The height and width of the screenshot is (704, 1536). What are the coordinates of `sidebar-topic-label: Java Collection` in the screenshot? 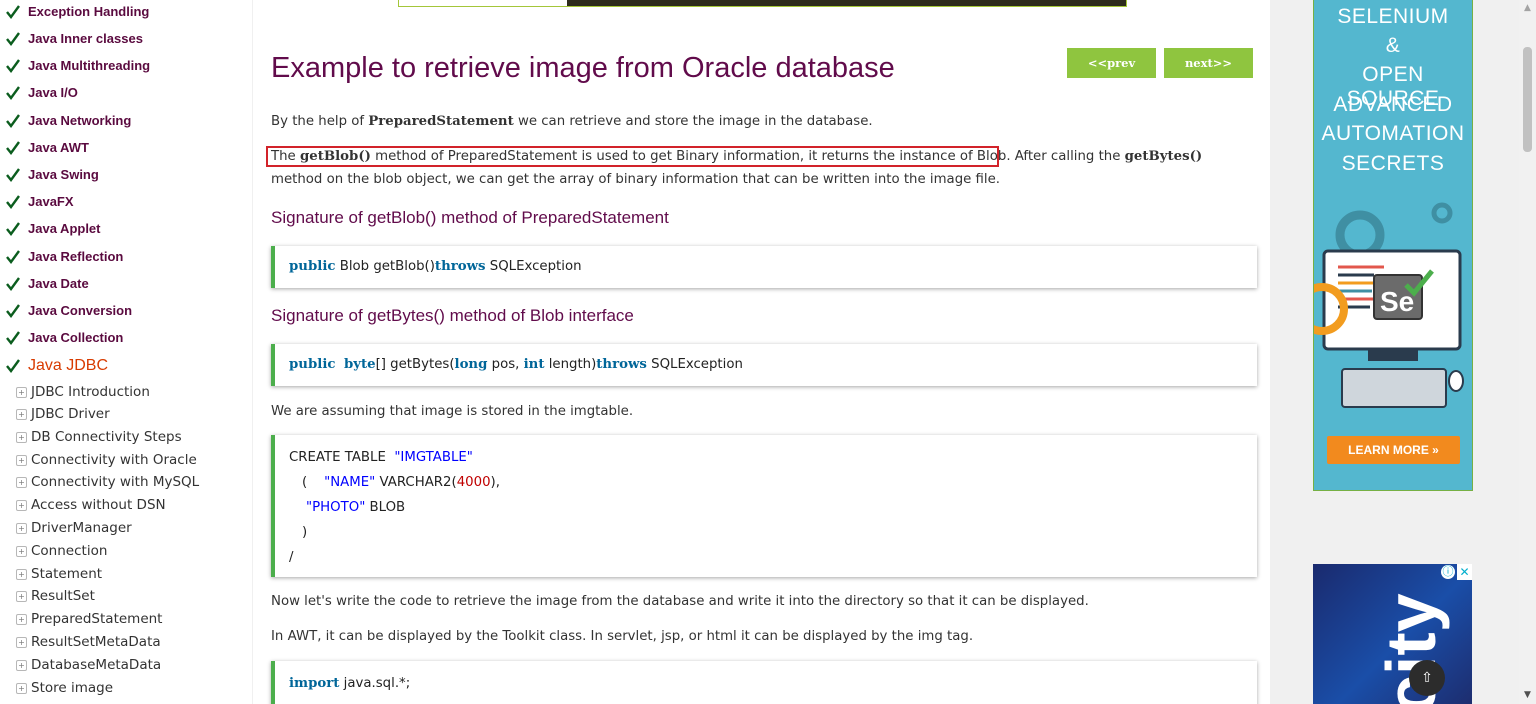 It's located at (76, 337).